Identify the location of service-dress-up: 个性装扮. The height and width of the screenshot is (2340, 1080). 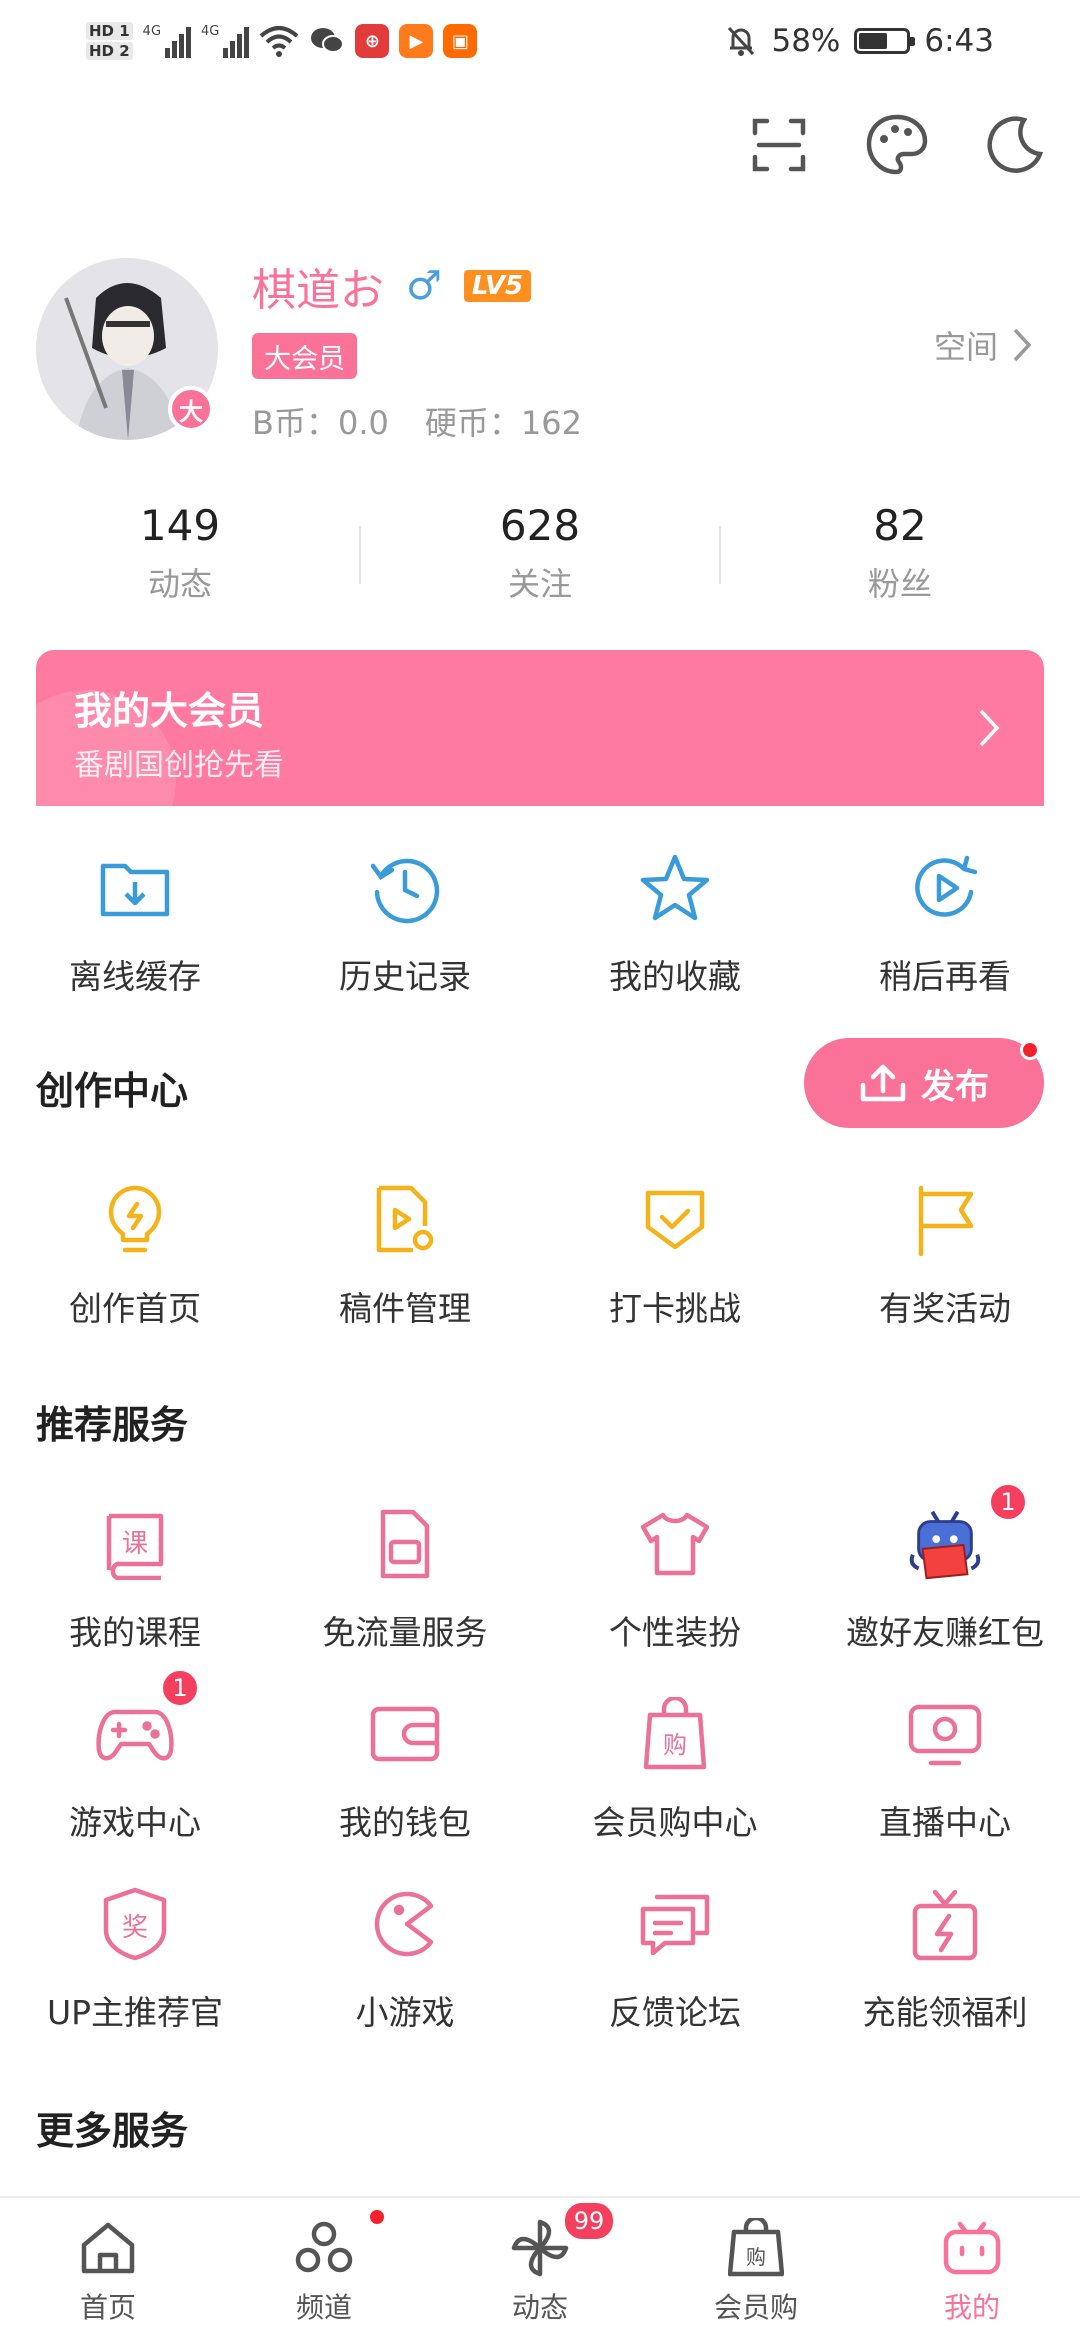
(675, 1579).